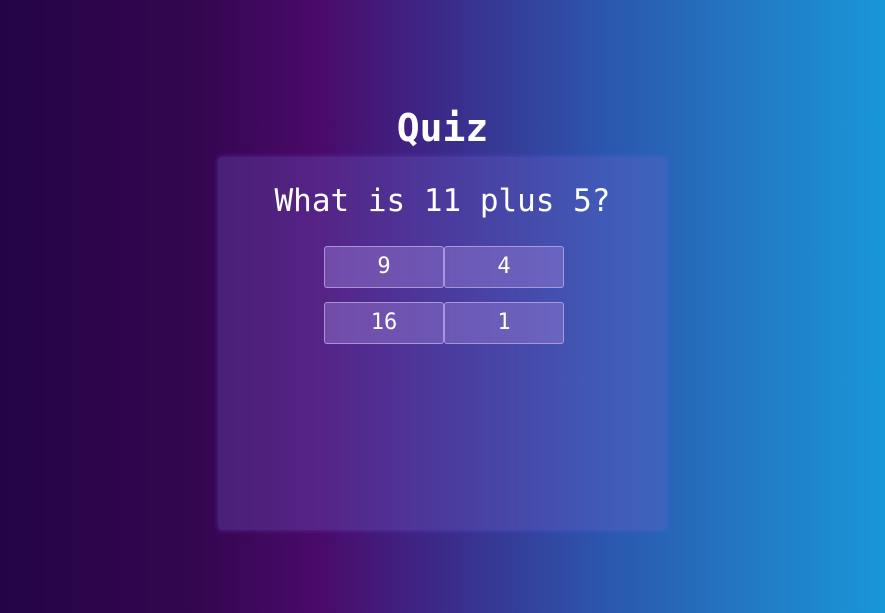  I want to click on answer-button-4: 1, so click(504, 323).